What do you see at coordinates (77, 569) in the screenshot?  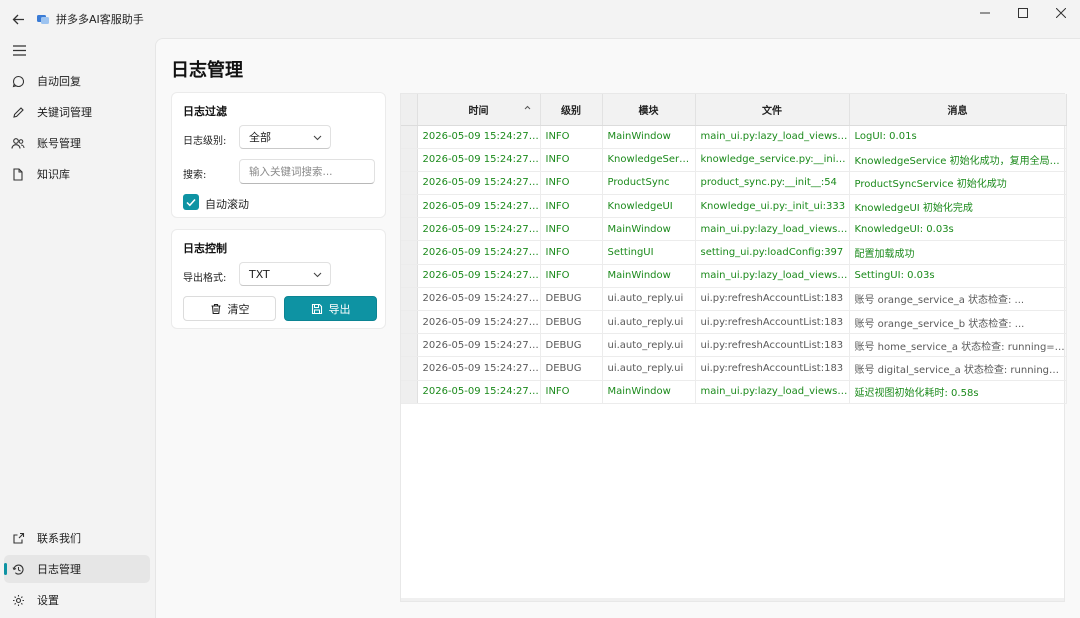 I see `sidebar-item-logs: 日志管理` at bounding box center [77, 569].